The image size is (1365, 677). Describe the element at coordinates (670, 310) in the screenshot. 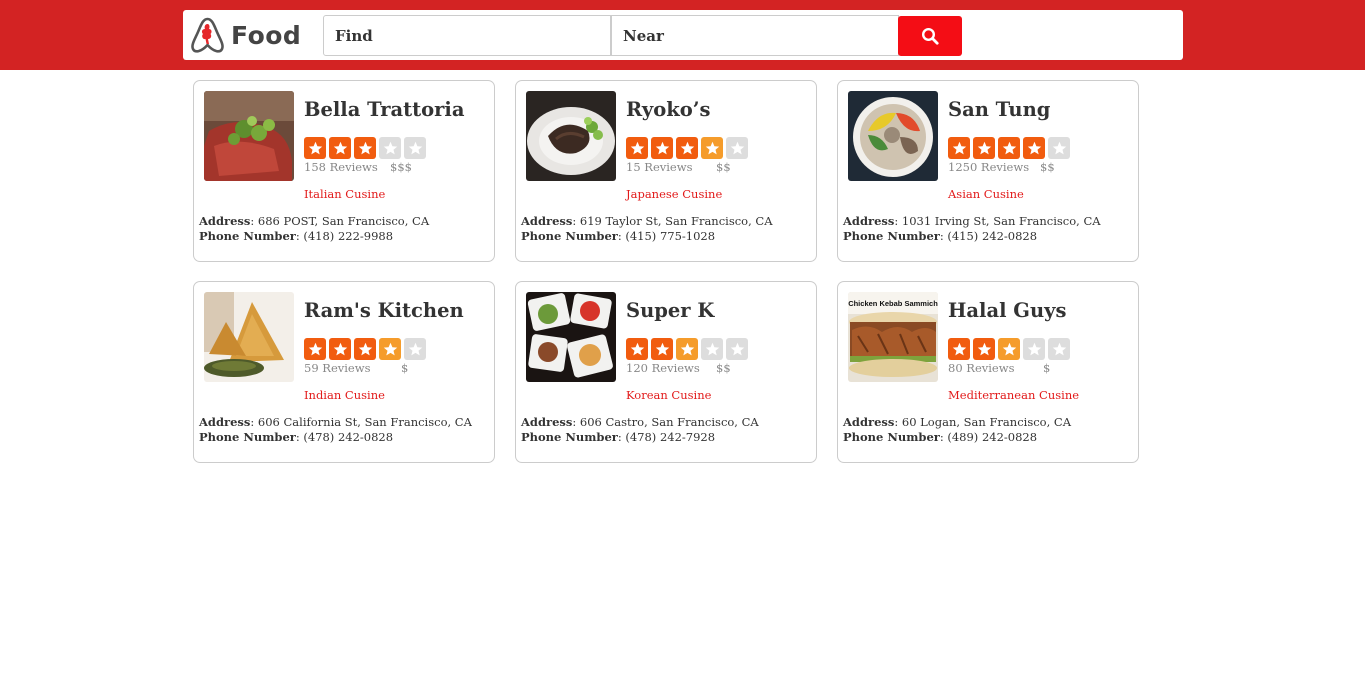

I see `restaurant-name: Super K` at that location.